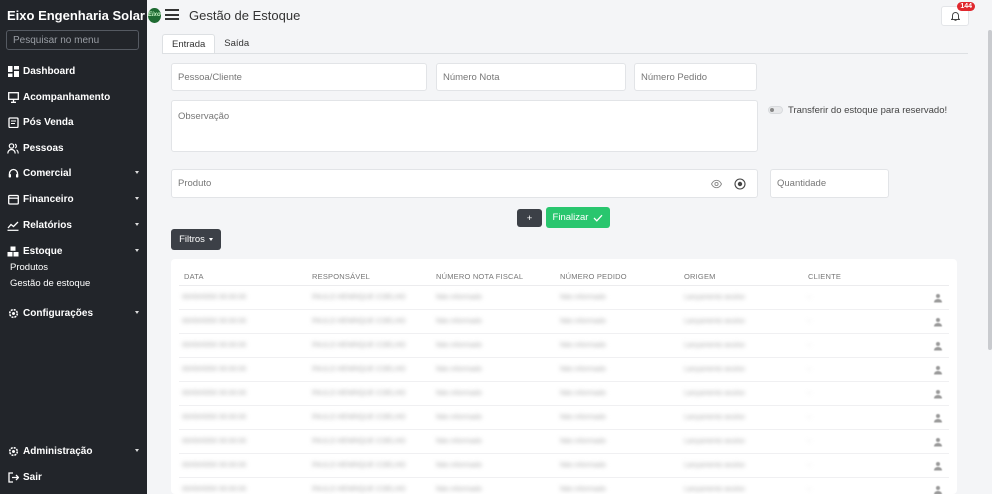 This screenshot has width=992, height=494. What do you see at coordinates (529, 218) in the screenshot?
I see `add-item-button: +` at bounding box center [529, 218].